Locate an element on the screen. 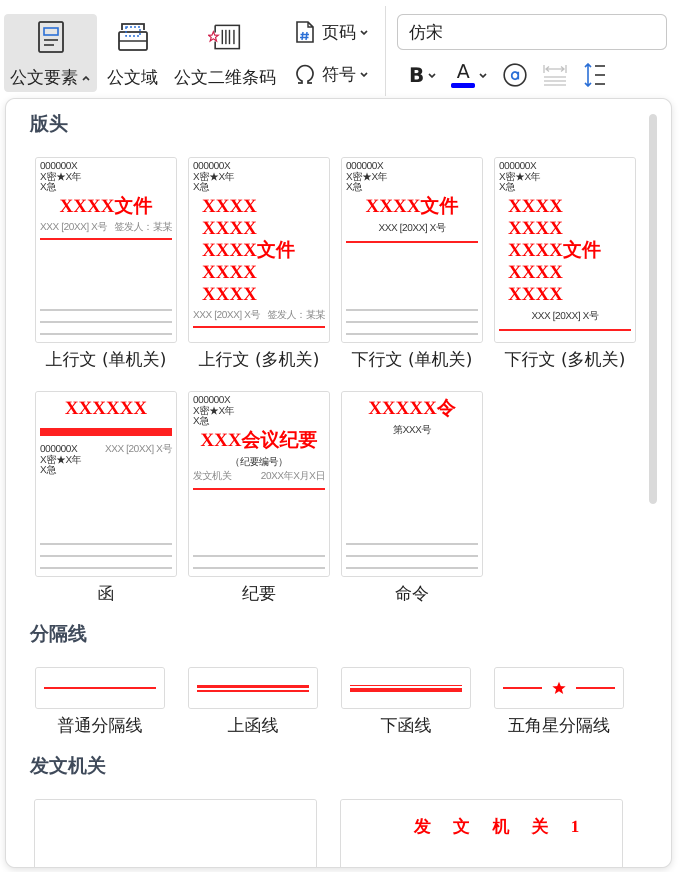 The height and width of the screenshot is (872, 681). separator-label: 普通分隔线 is located at coordinates (100, 726).